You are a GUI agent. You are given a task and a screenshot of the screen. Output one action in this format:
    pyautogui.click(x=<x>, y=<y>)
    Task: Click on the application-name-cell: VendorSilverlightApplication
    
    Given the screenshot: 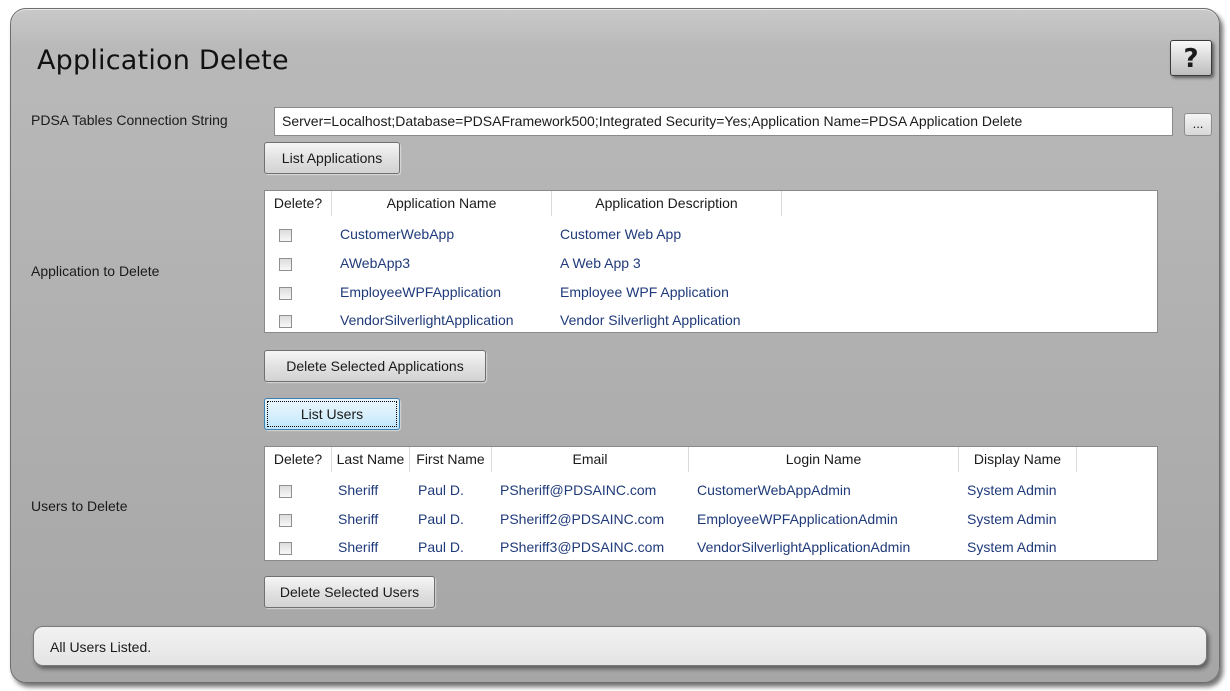 What is the action you would take?
    pyautogui.click(x=427, y=320)
    